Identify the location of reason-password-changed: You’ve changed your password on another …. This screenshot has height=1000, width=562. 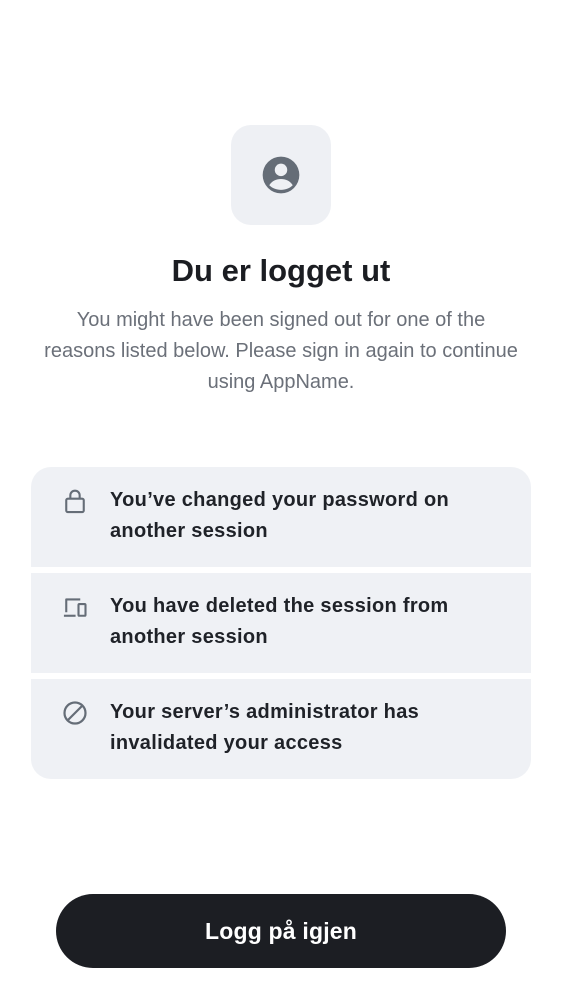
(281, 517).